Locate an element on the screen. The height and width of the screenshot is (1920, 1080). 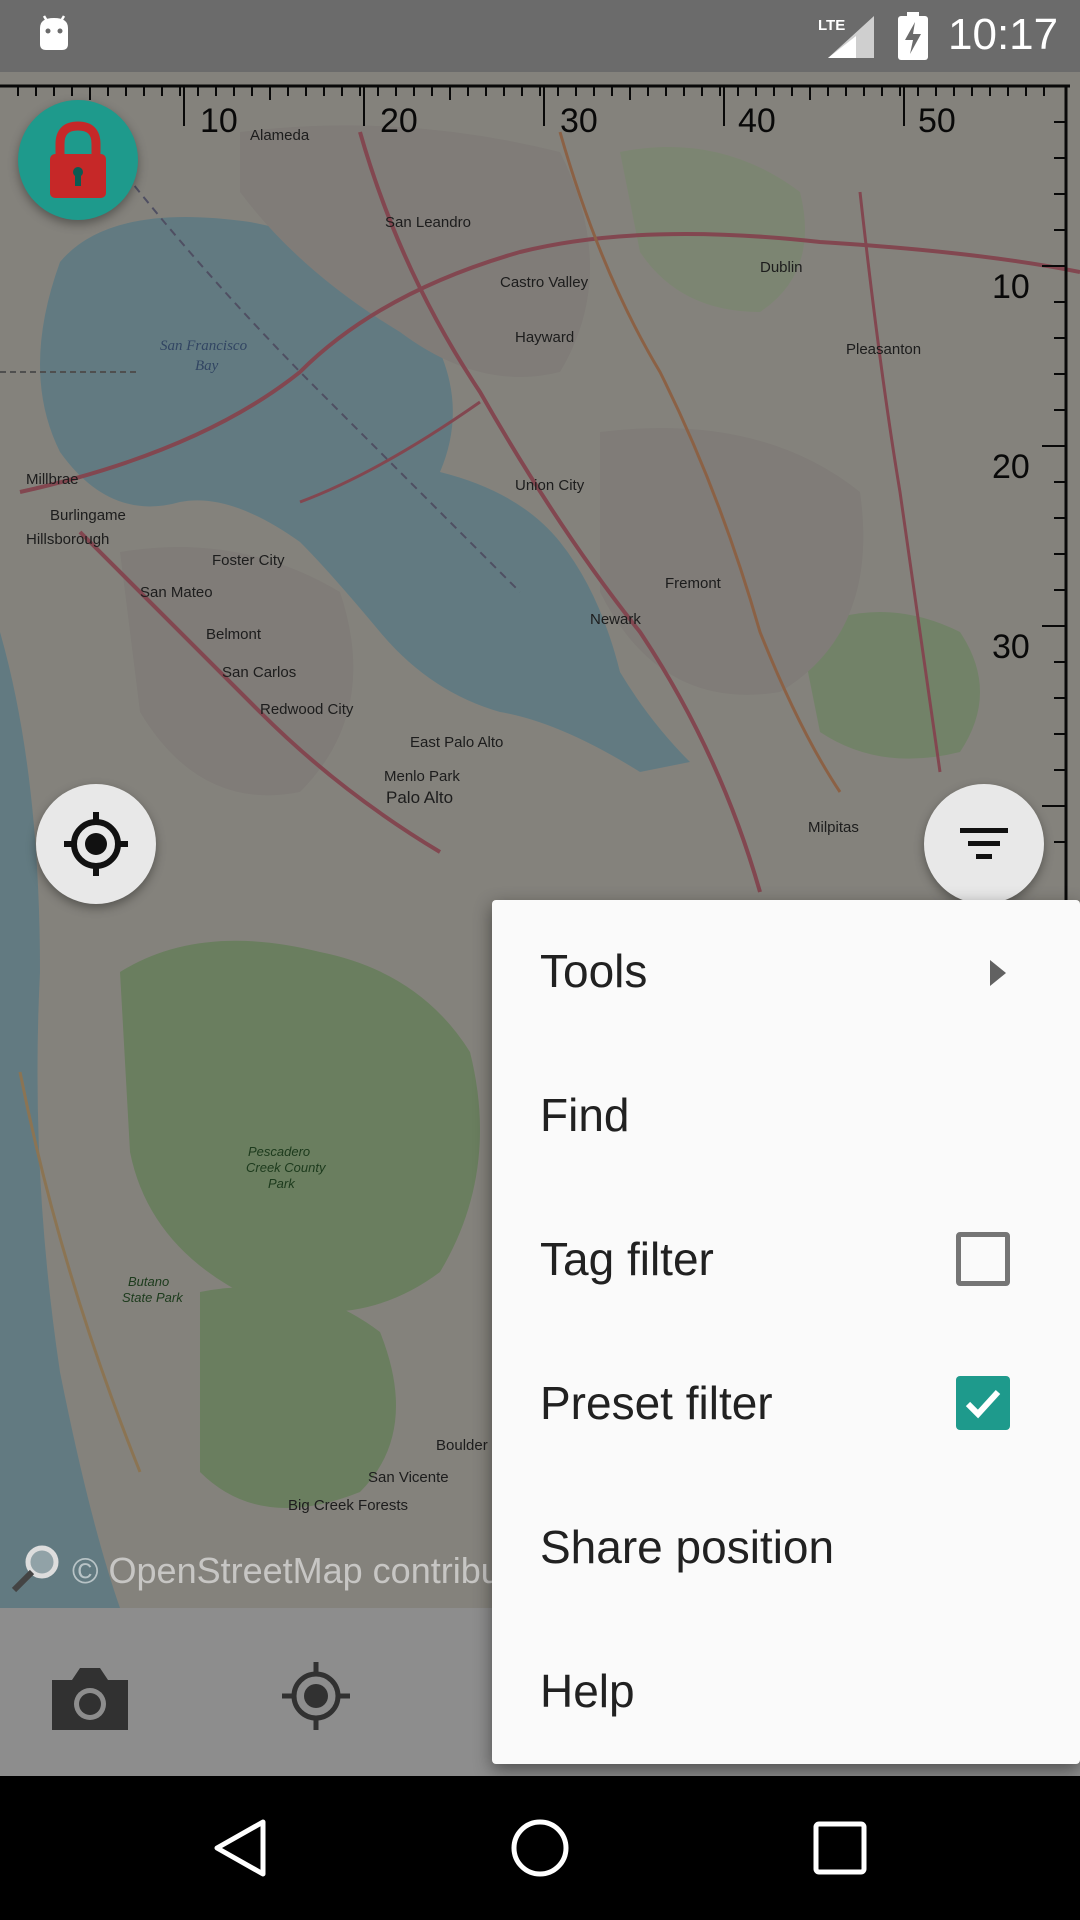
lock-icon is located at coordinates (78, 159).